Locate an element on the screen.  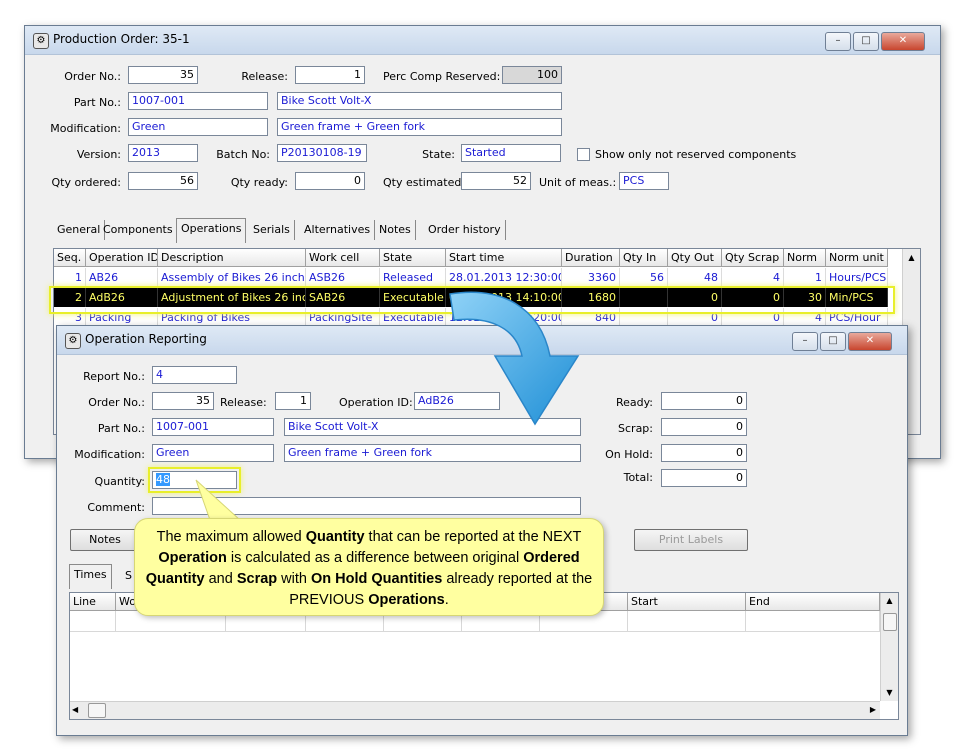
title-bar: ⚙ Production Order: 35-1 – □ ✕ is located at coordinates (482, 40).